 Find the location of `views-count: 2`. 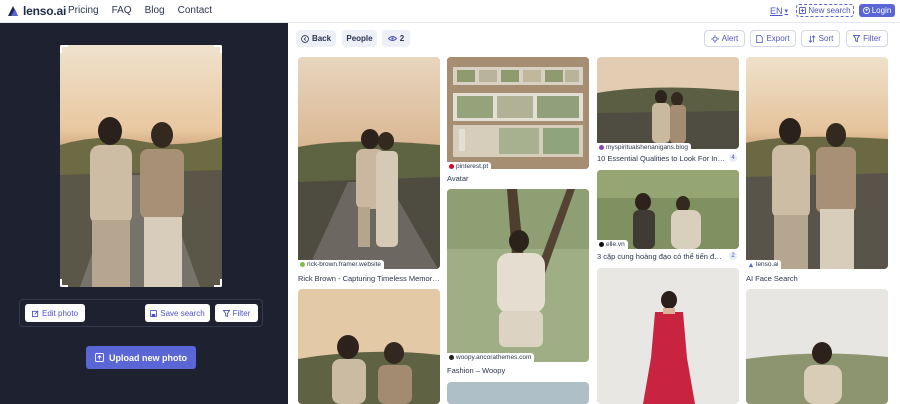

views-count: 2 is located at coordinates (402, 38).